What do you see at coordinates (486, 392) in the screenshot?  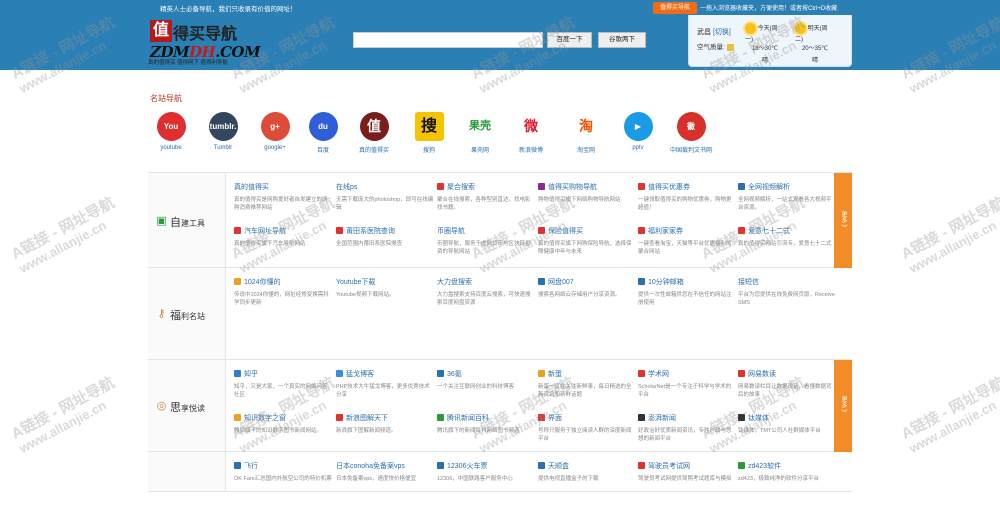 I see `category-item: 36氪 一个关注互联网创业的科技博客` at bounding box center [486, 392].